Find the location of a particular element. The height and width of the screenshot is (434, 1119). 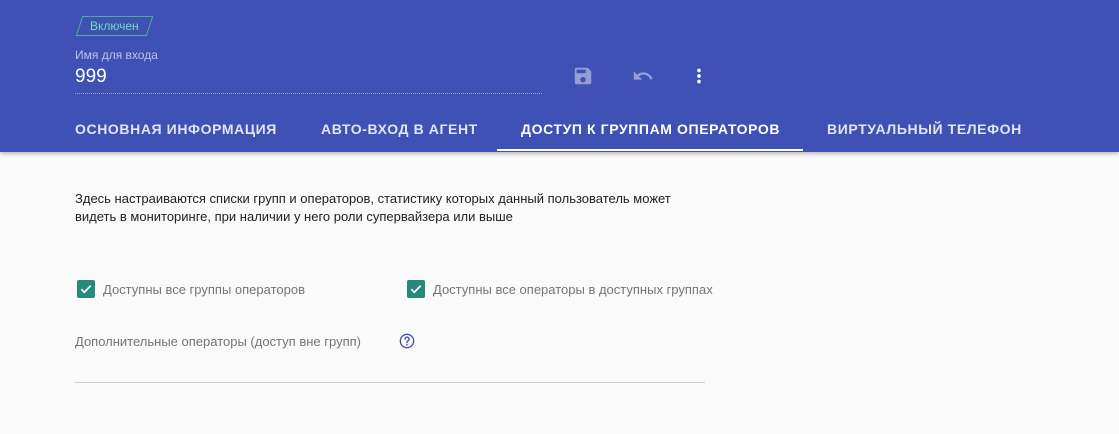

more-options-button is located at coordinates (699, 76).